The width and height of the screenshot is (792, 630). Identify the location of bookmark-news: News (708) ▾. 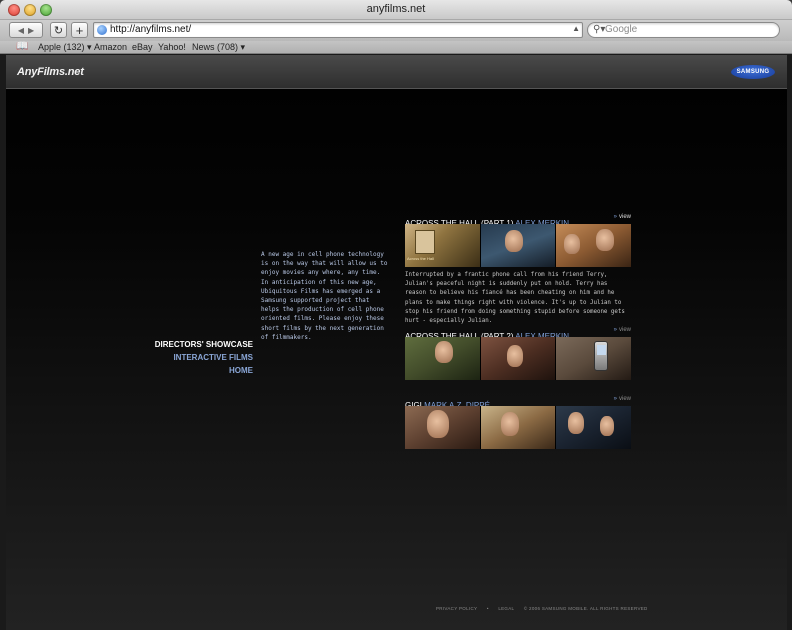
(218, 47).